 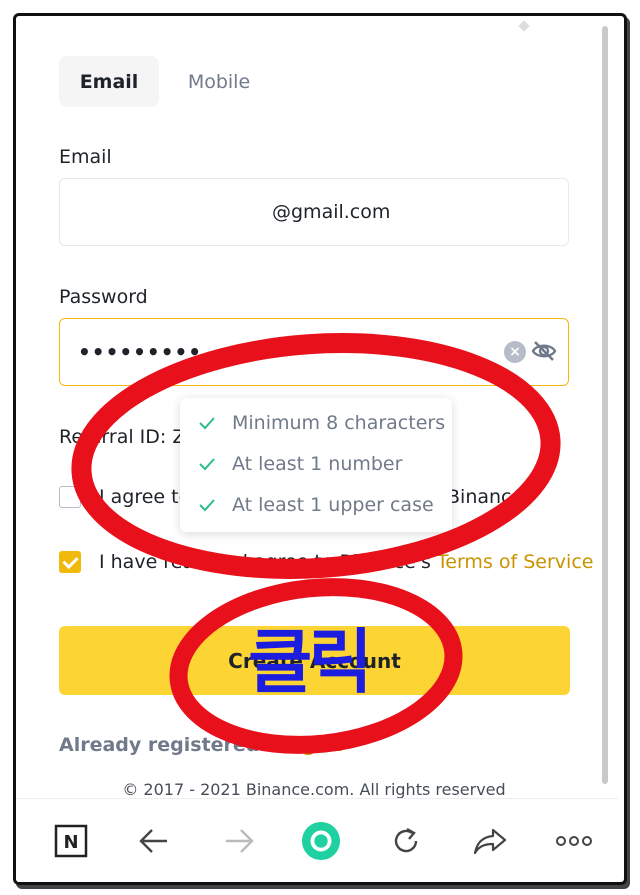 I want to click on eye-off-icon, so click(x=544, y=351).